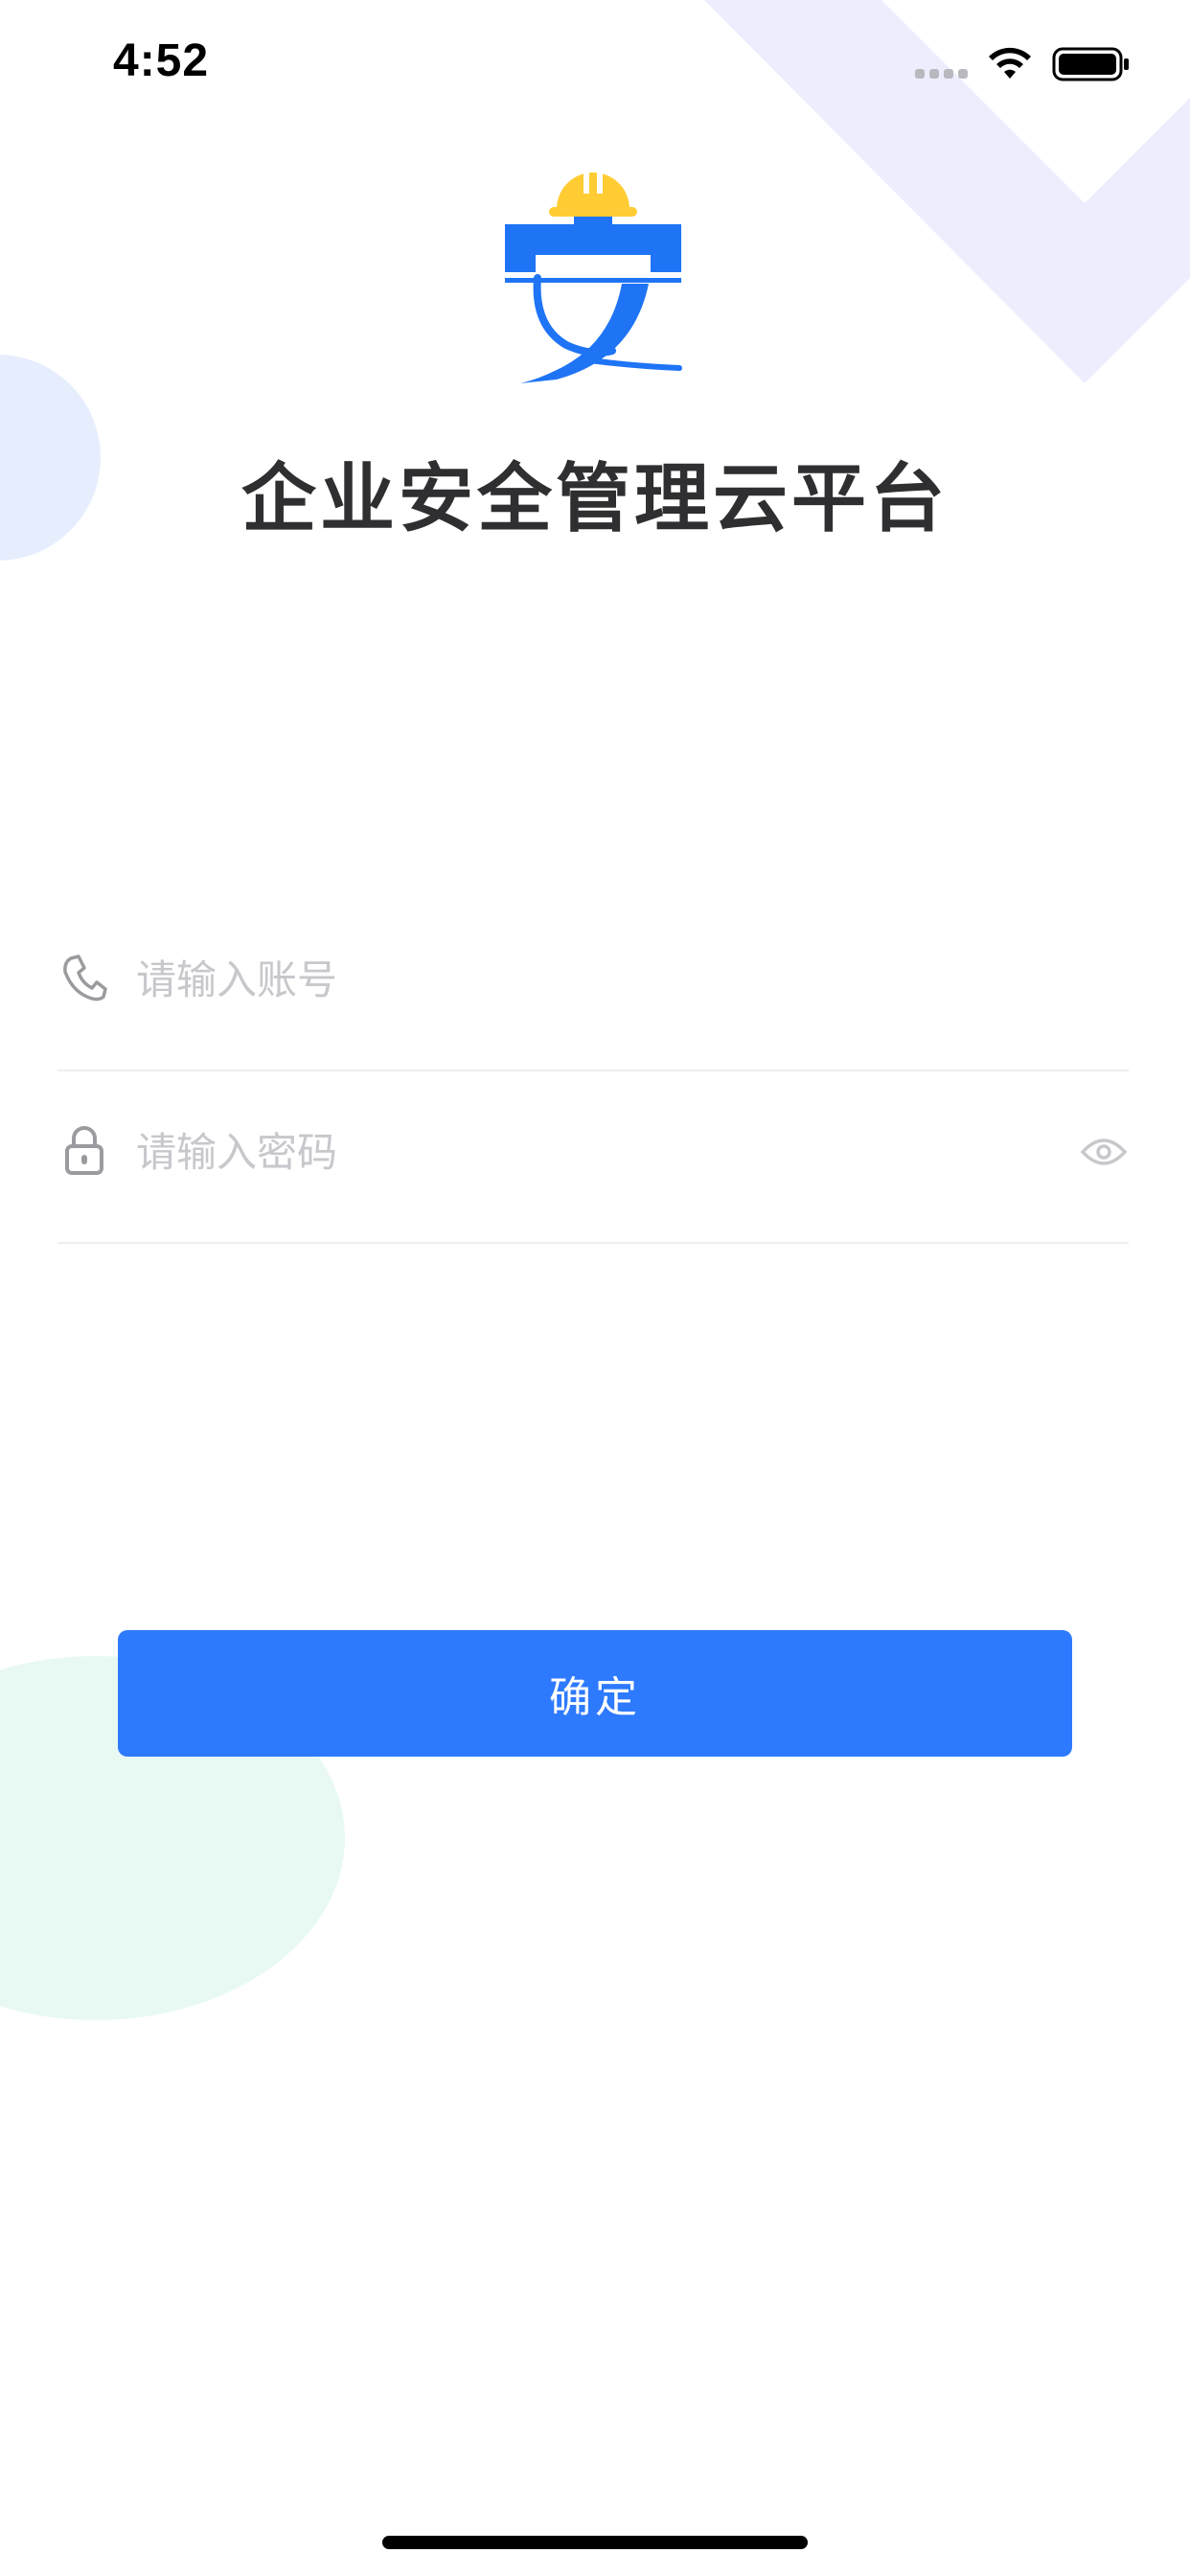  Describe the element at coordinates (594, 499) in the screenshot. I see `app-title: 企业安全管理云平台` at that location.